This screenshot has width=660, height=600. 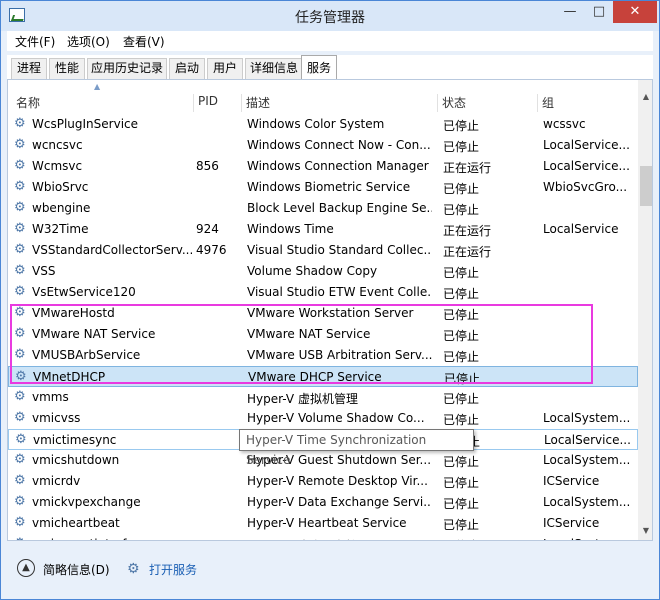 What do you see at coordinates (599, 12) in the screenshot?
I see `maximize-button: □` at bounding box center [599, 12].